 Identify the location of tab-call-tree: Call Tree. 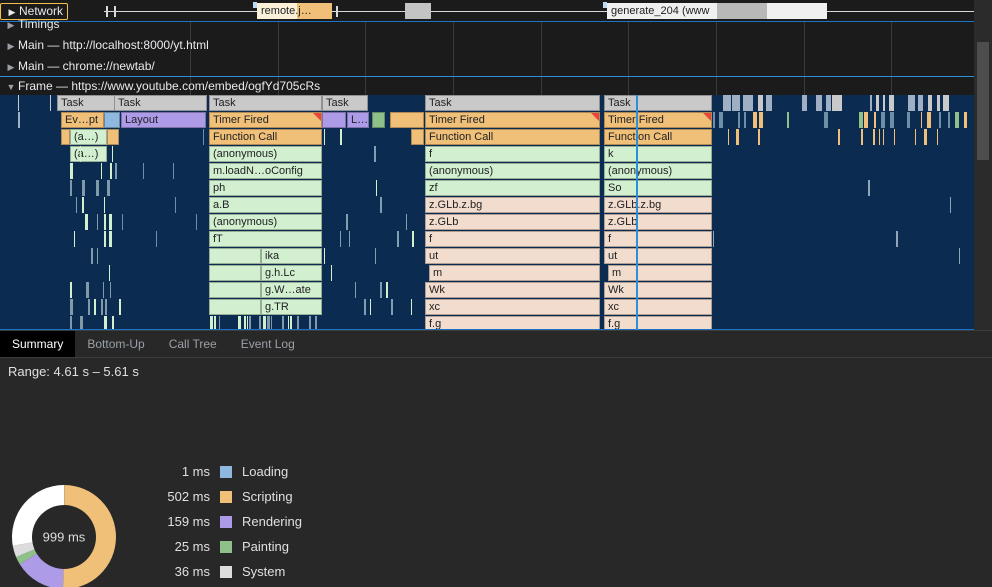
(193, 344).